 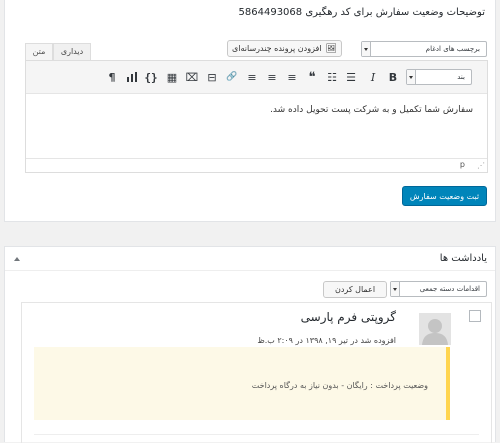 I want to click on bulk-actions-select: اقدامات دسته جمعی, so click(x=438, y=289).